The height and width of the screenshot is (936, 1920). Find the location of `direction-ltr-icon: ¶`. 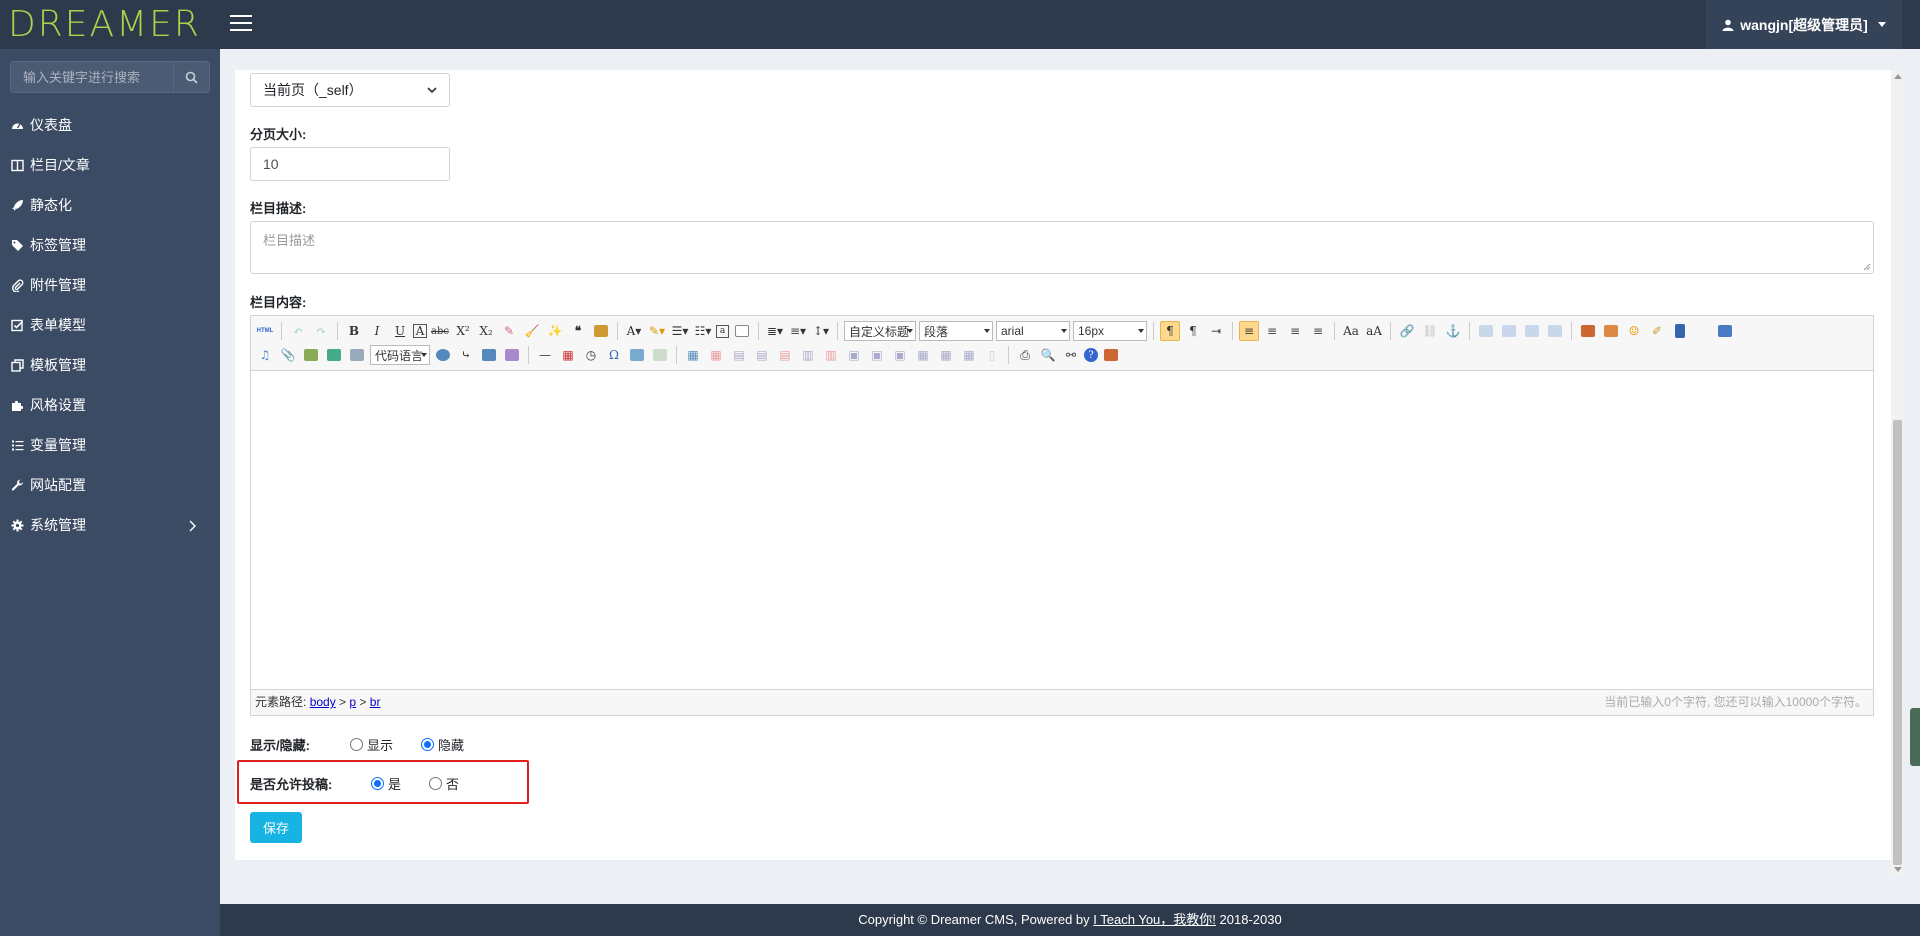

direction-ltr-icon: ¶ is located at coordinates (1170, 331).